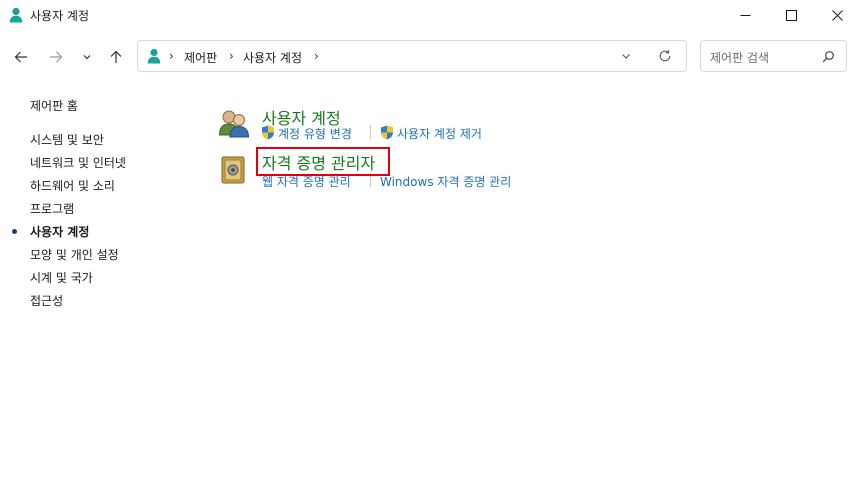  Describe the element at coordinates (78, 162) in the screenshot. I see `sidebar-item-network-internet: 네트워크 및 인터넷` at that location.